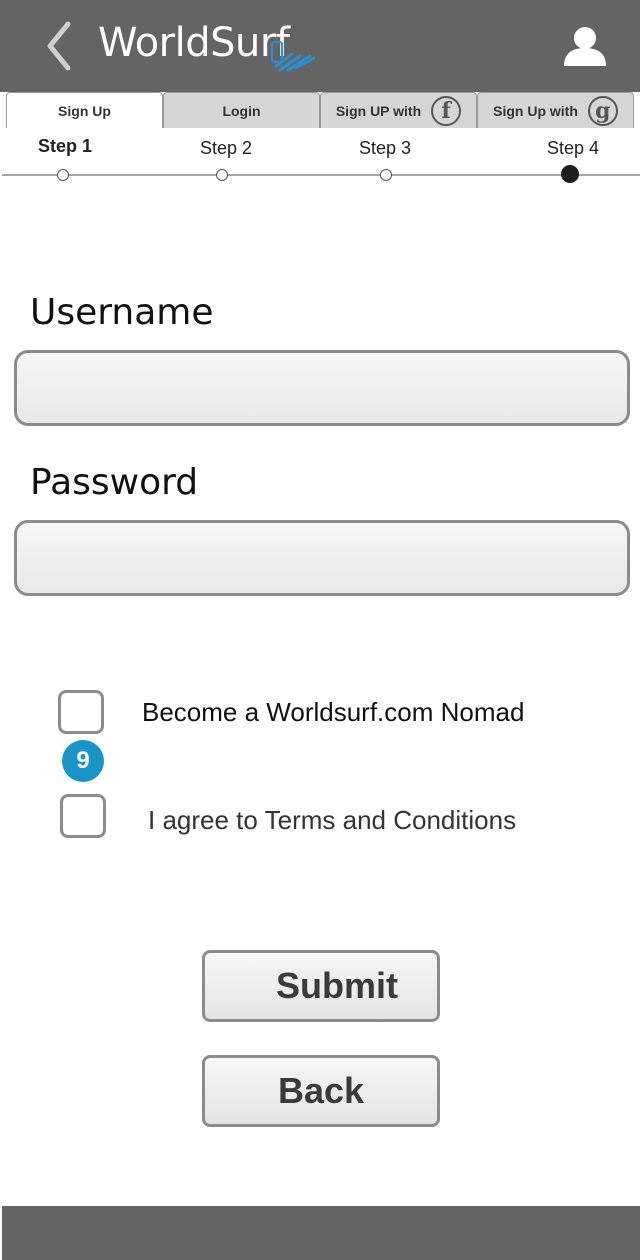 The image size is (640, 1260). I want to click on tab-login: Login, so click(241, 110).